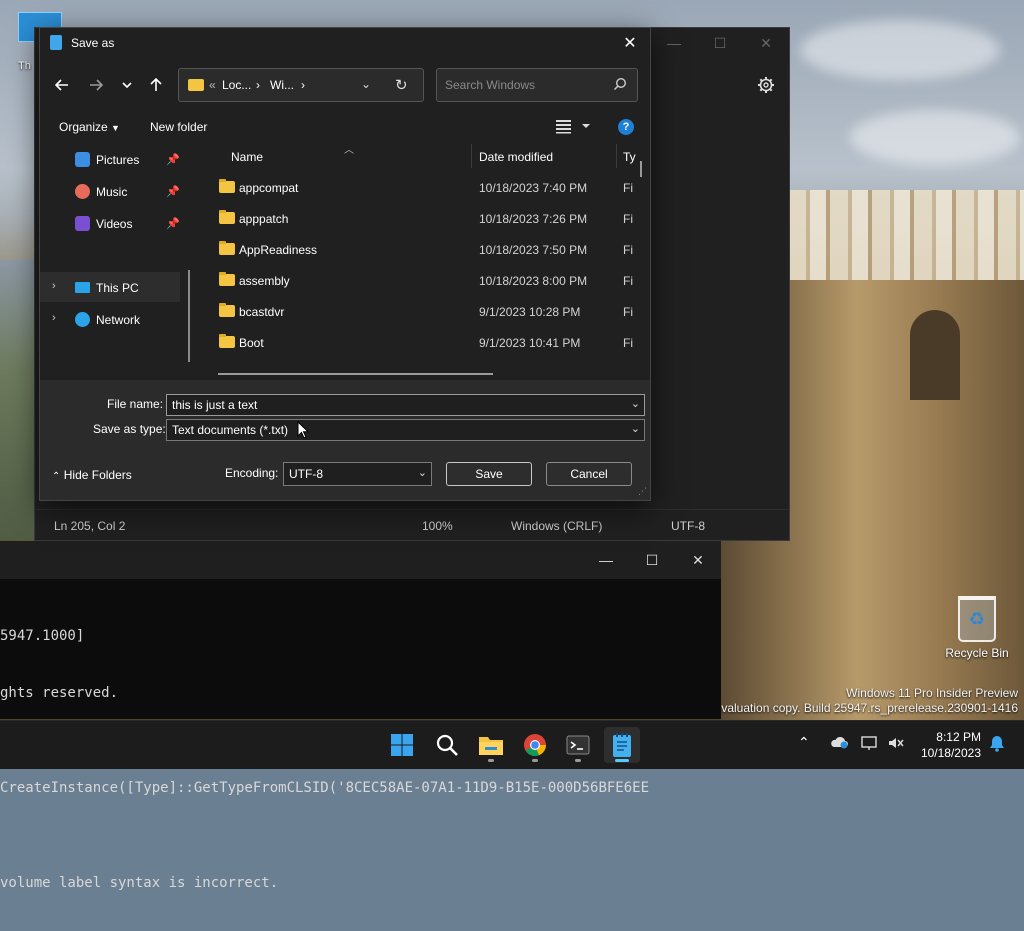 This screenshot has width=1024, height=931. Describe the element at coordinates (189, 316) in the screenshot. I see `nav-pane-scrollbar` at that location.